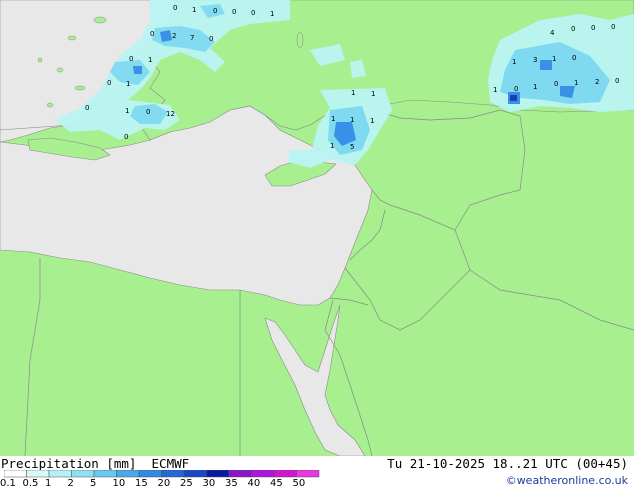 This screenshot has height=490, width=634. Describe the element at coordinates (93, 483) in the screenshot. I see `color-scale-tick-label: 5` at that location.